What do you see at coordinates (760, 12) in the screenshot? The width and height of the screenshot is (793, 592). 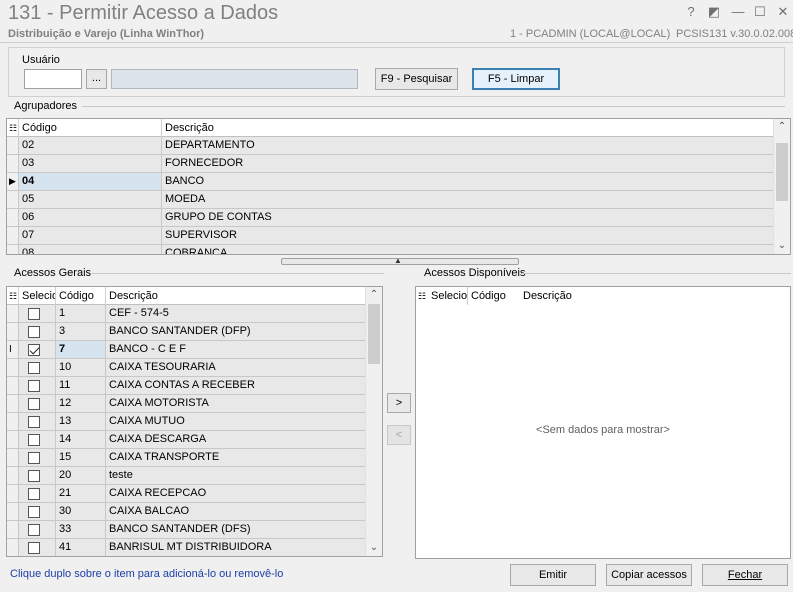 I see `maximize-icon: ☐` at bounding box center [760, 12].